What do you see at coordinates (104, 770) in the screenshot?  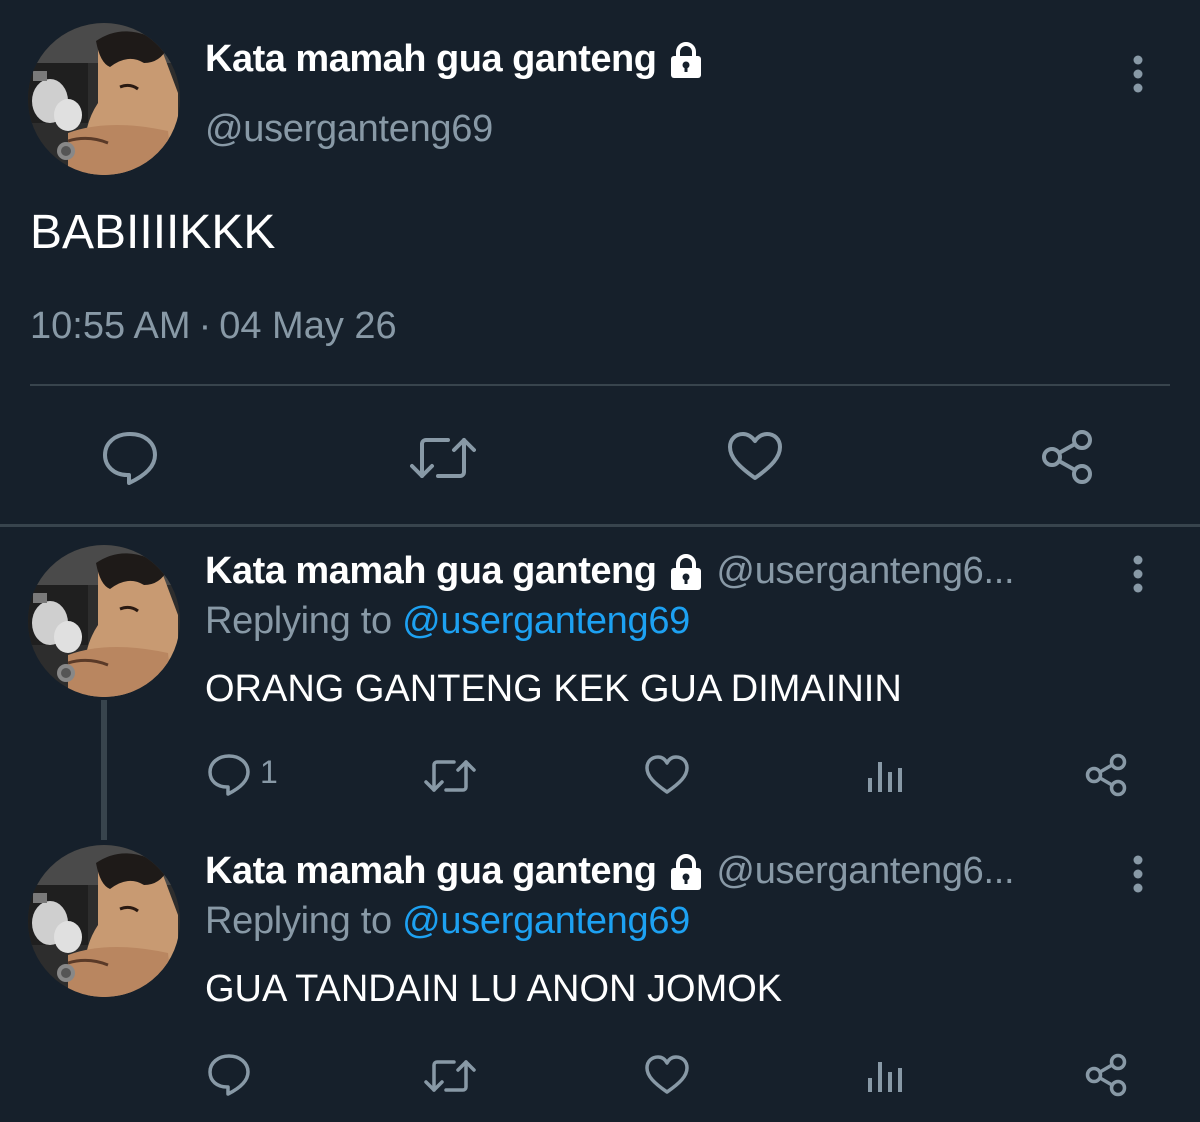 I see `thread-line` at bounding box center [104, 770].